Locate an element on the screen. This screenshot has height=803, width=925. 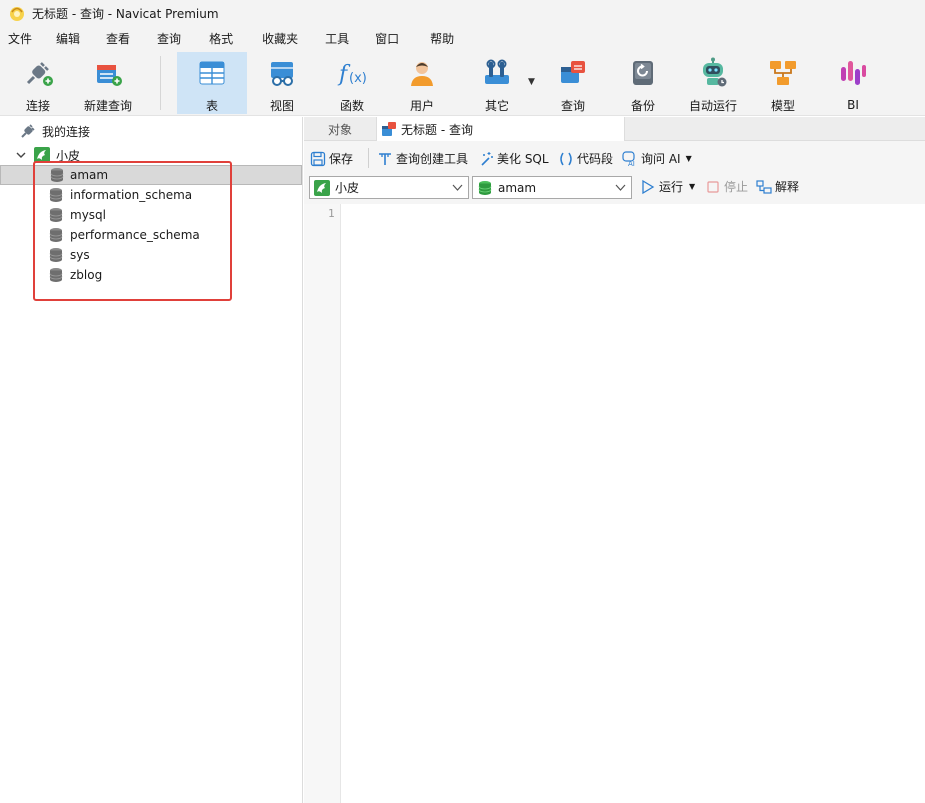
robot-icon is located at coordinates (713, 72).